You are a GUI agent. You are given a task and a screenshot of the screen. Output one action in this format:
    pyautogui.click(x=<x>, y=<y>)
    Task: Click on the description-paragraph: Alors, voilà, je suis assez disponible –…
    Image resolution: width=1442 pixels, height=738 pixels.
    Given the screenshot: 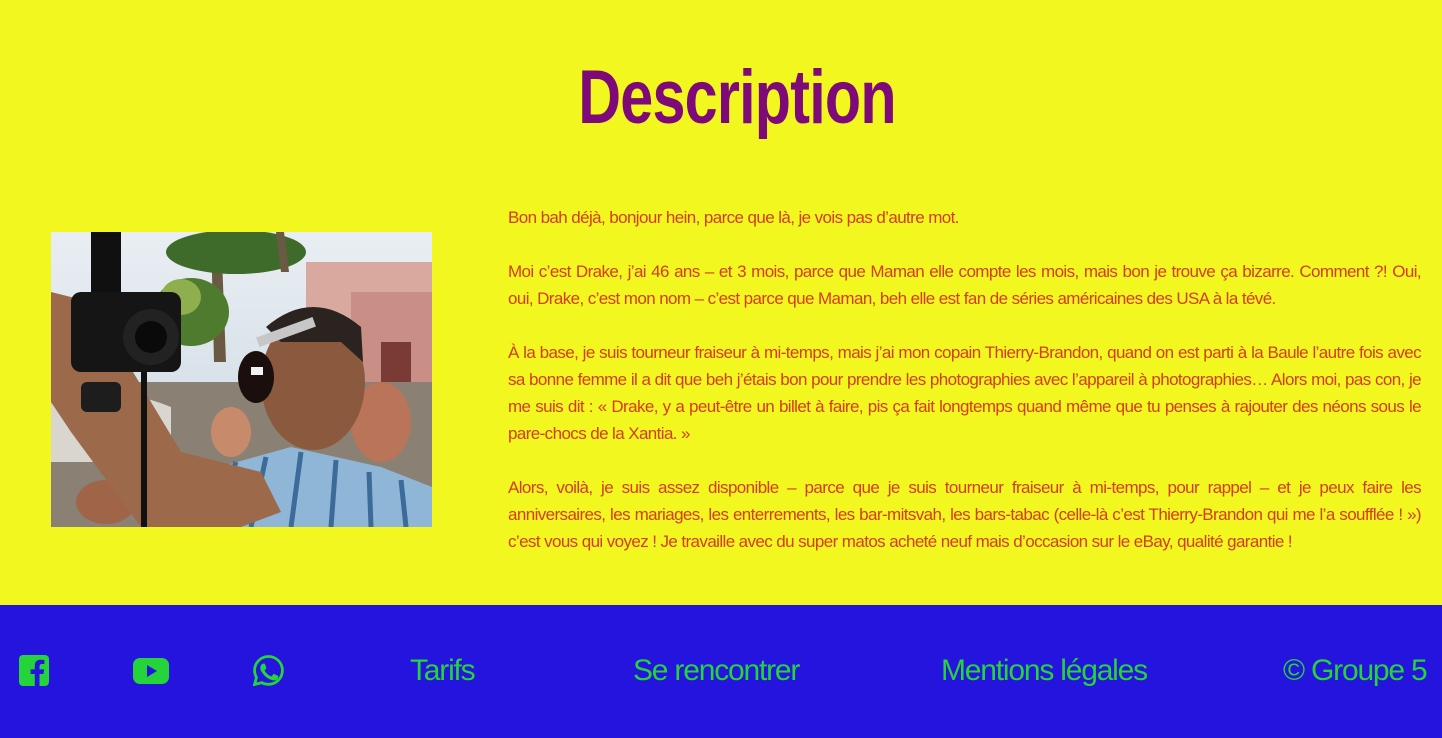 What is the action you would take?
    pyautogui.click(x=965, y=514)
    